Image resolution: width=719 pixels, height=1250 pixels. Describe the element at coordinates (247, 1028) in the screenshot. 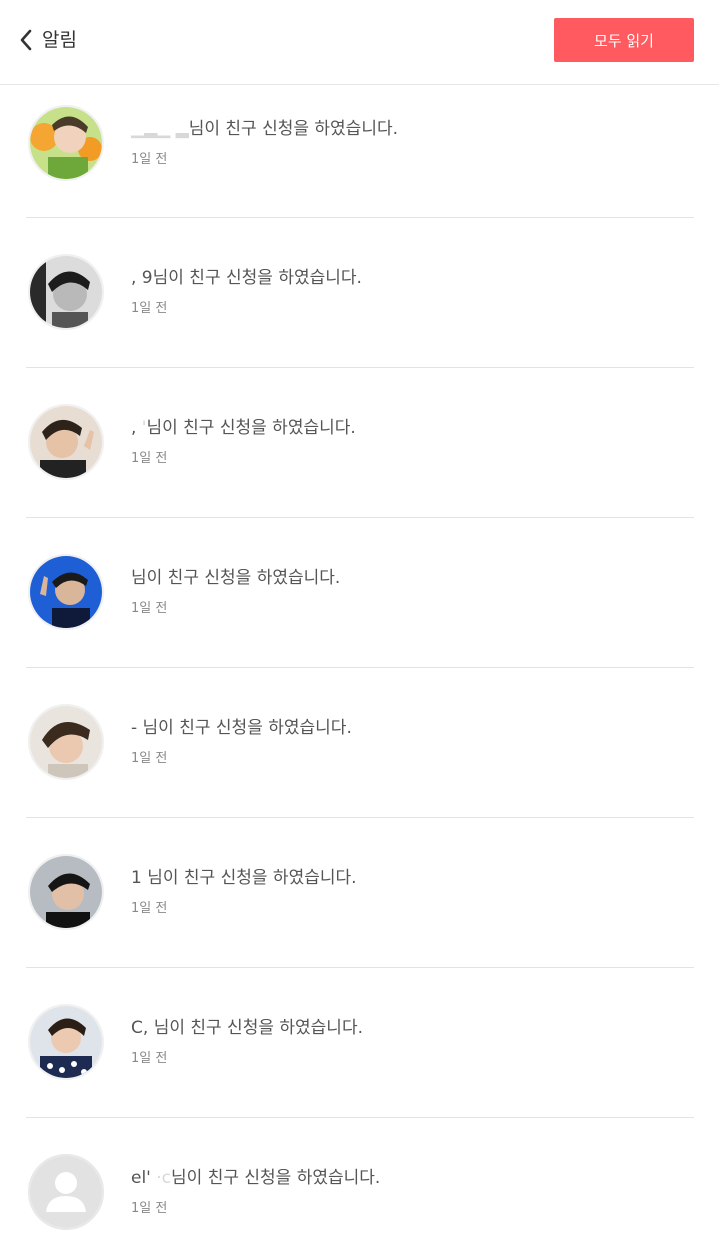

I see `notification-message: C, 님이 친구 신청을 하였습니다.` at that location.